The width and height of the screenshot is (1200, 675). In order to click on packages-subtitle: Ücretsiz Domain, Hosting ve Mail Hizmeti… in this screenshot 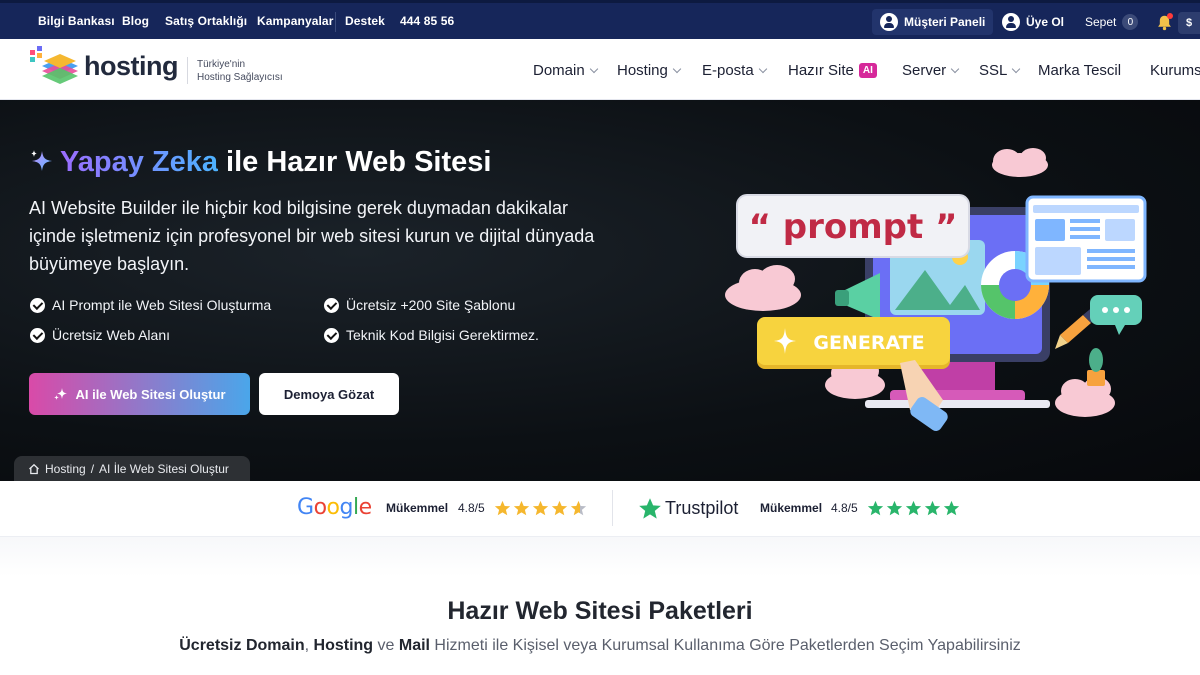, I will do `click(600, 646)`.